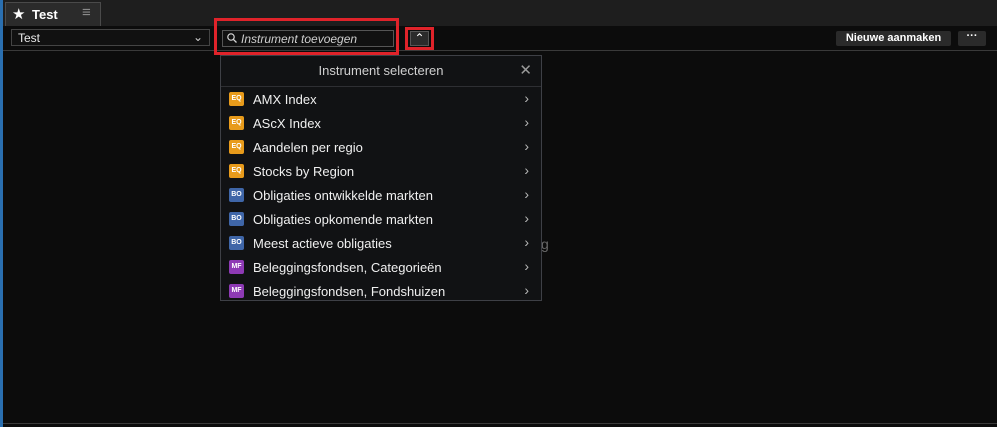  What do you see at coordinates (308, 147) in the screenshot?
I see `list-item-label: Aandelen per regio` at bounding box center [308, 147].